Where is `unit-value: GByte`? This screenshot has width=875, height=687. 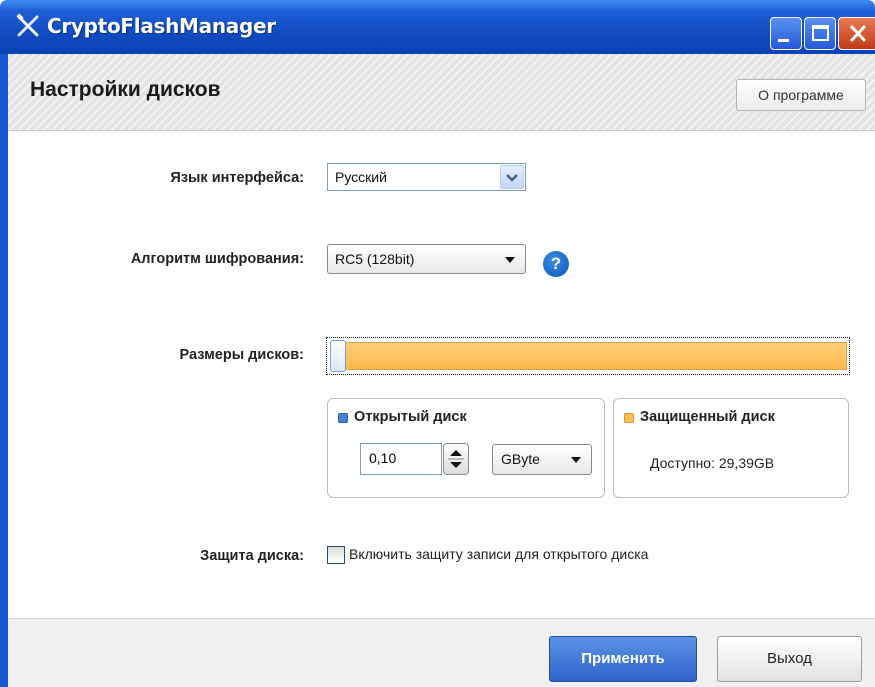 unit-value: GByte is located at coordinates (520, 459).